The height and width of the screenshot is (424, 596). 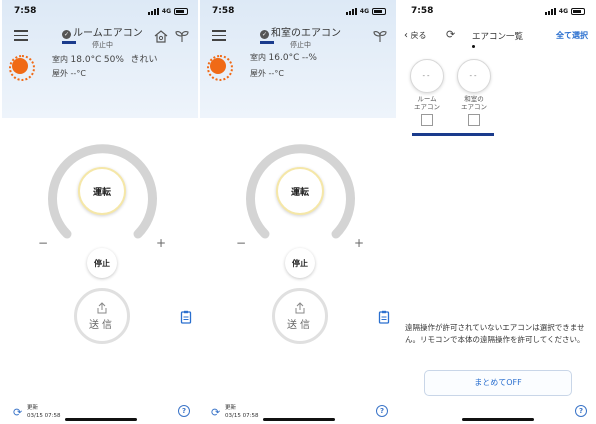 What do you see at coordinates (474, 99) in the screenshot?
I see `unit-name-line1: 和室の` at bounding box center [474, 99].